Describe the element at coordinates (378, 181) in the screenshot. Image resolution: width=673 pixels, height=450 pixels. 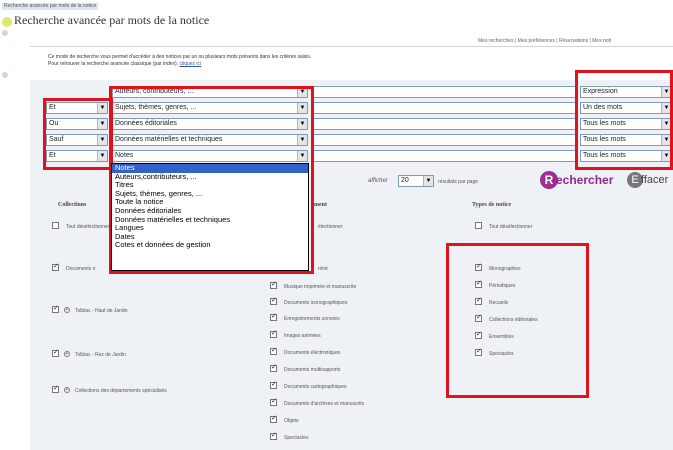
I see `results-label-before: afficher` at that location.